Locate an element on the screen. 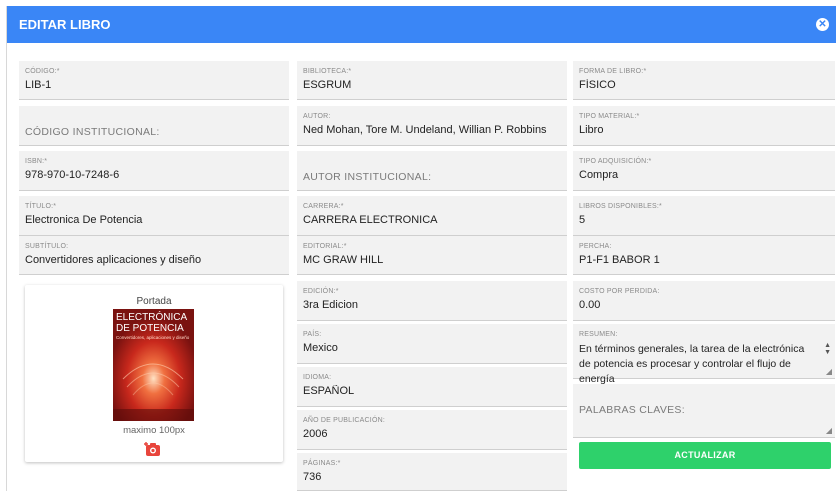 This screenshot has width=836, height=491. autor-institucional-placeholder: AUTOR INSTITUCIONAL: is located at coordinates (367, 177).